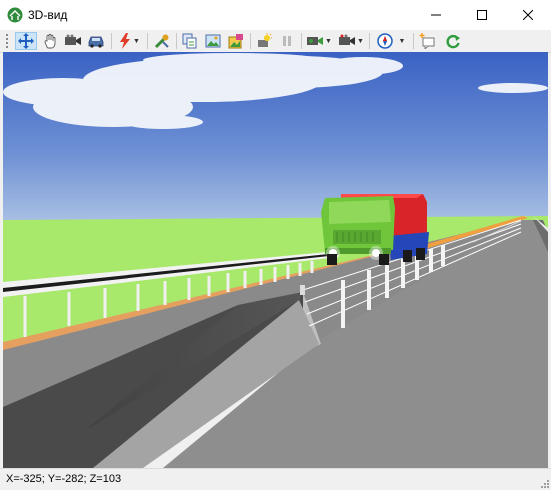 The width and height of the screenshot is (551, 490). I want to click on image-export-button, so click(236, 41).